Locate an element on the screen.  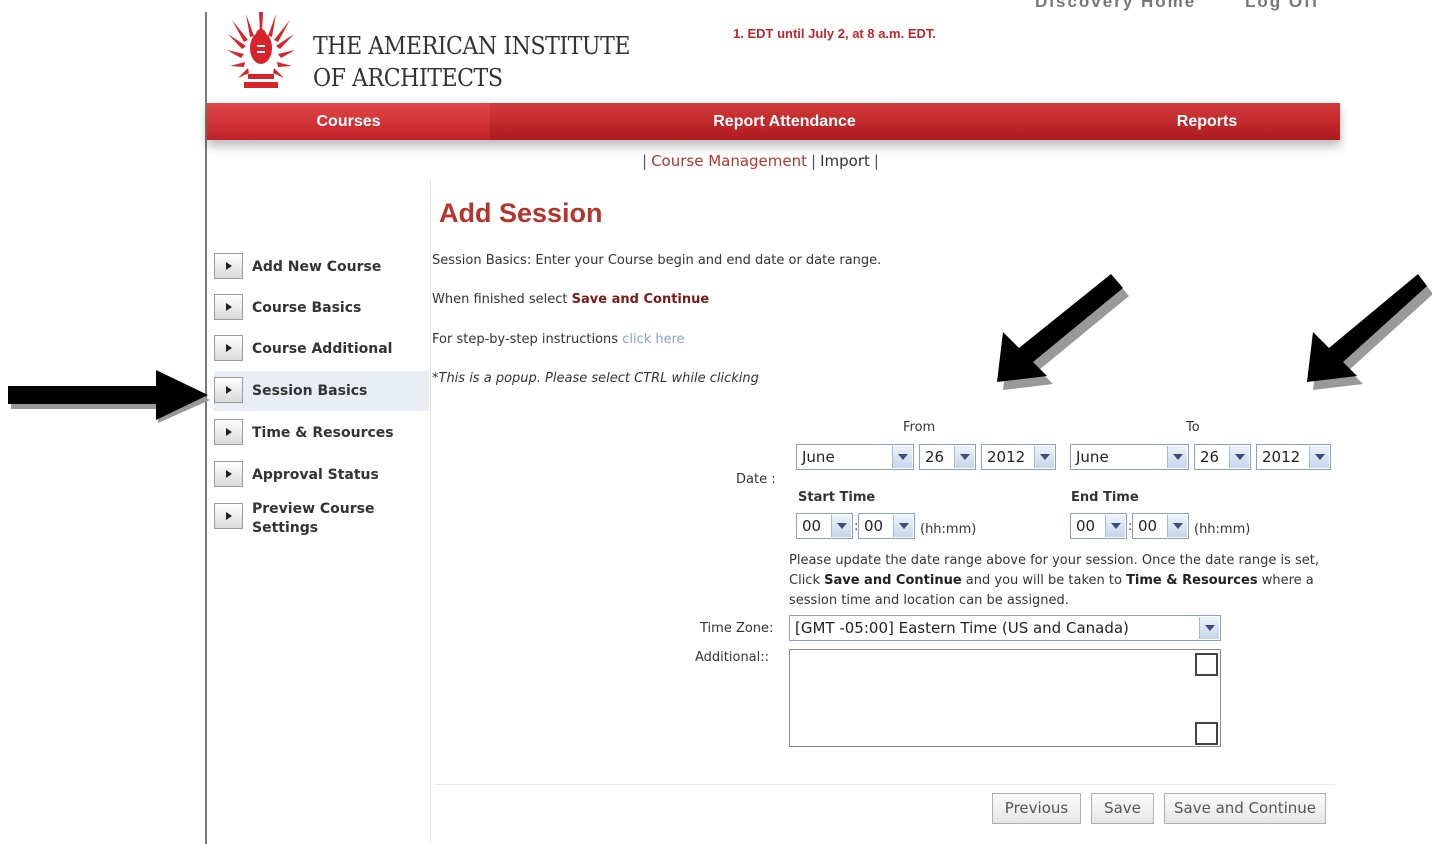
instructions-prefix: For step-by-step instructions is located at coordinates (527, 339).